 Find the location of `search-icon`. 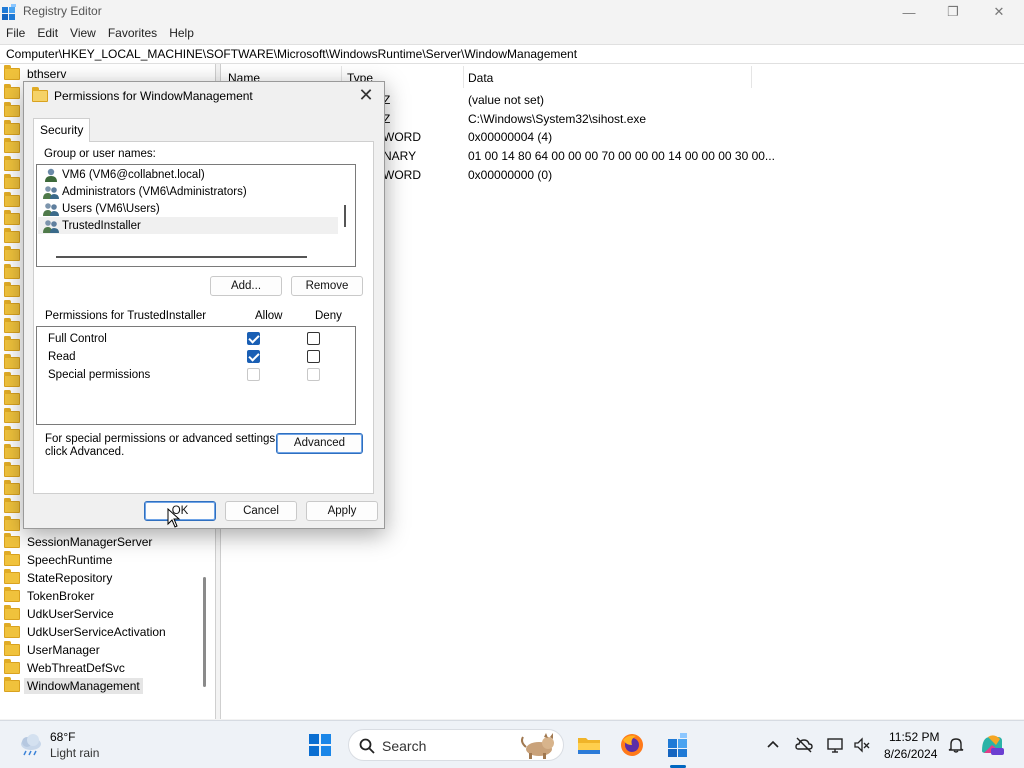

search-icon is located at coordinates (367, 746).